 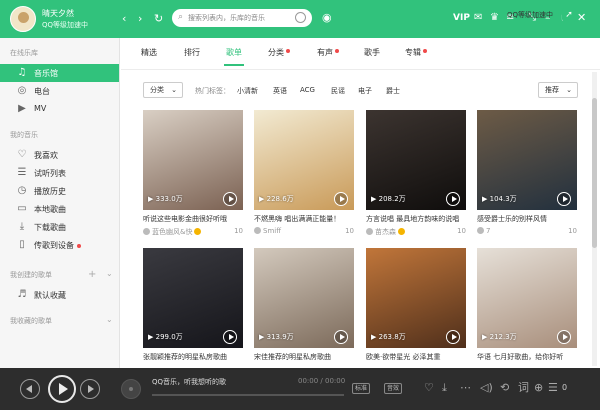 I want to click on avatar, so click(x=23, y=19).